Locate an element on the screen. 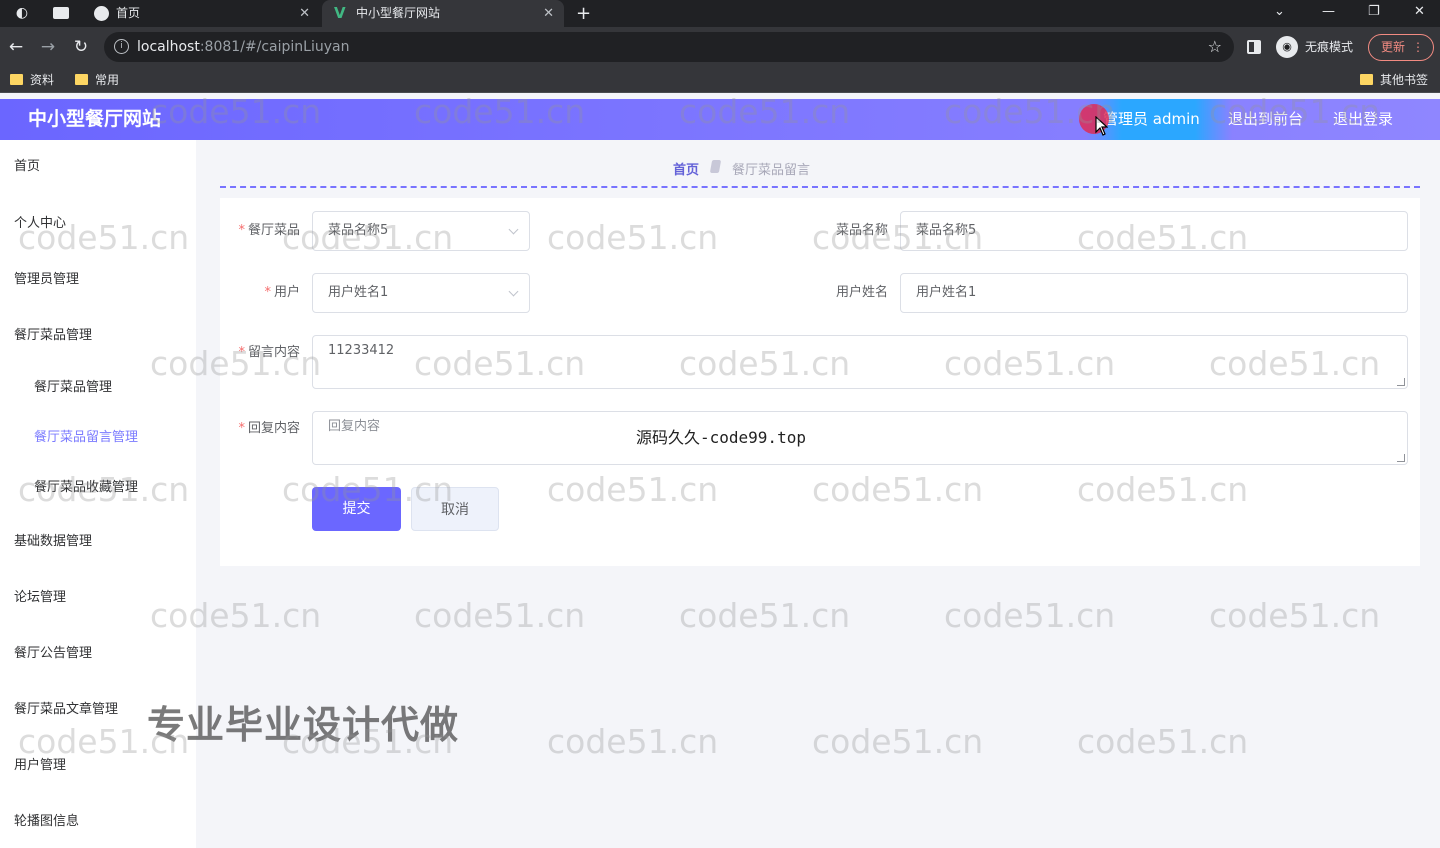 The height and width of the screenshot is (848, 1440). more-icon: ⋮ is located at coordinates (1418, 47).